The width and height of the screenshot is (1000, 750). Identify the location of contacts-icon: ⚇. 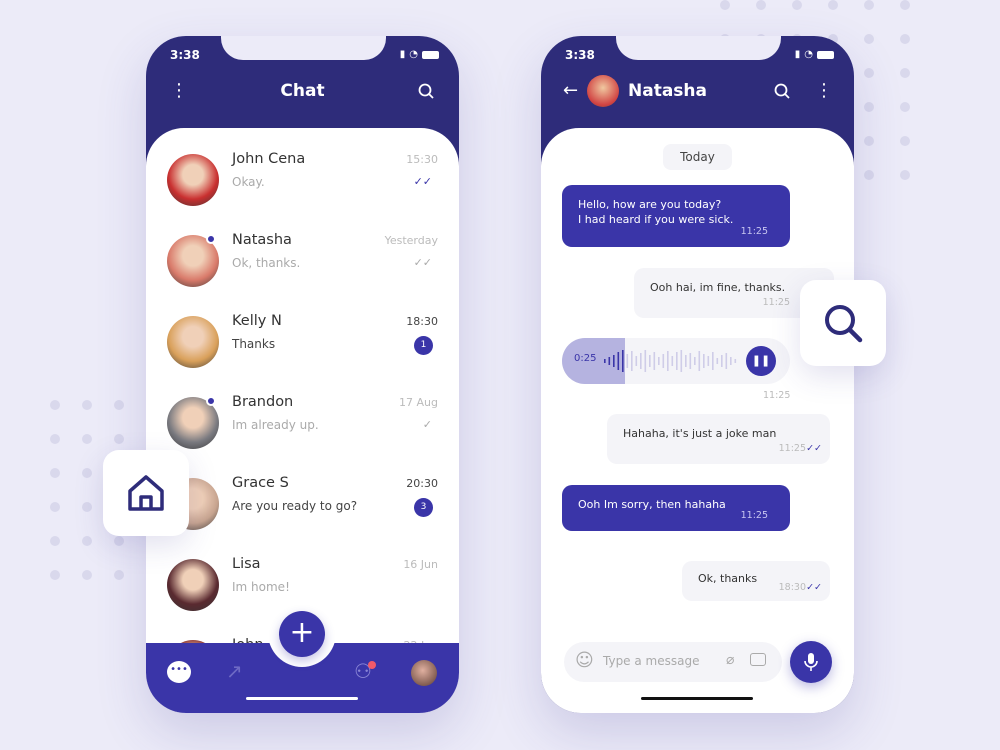
(365, 671).